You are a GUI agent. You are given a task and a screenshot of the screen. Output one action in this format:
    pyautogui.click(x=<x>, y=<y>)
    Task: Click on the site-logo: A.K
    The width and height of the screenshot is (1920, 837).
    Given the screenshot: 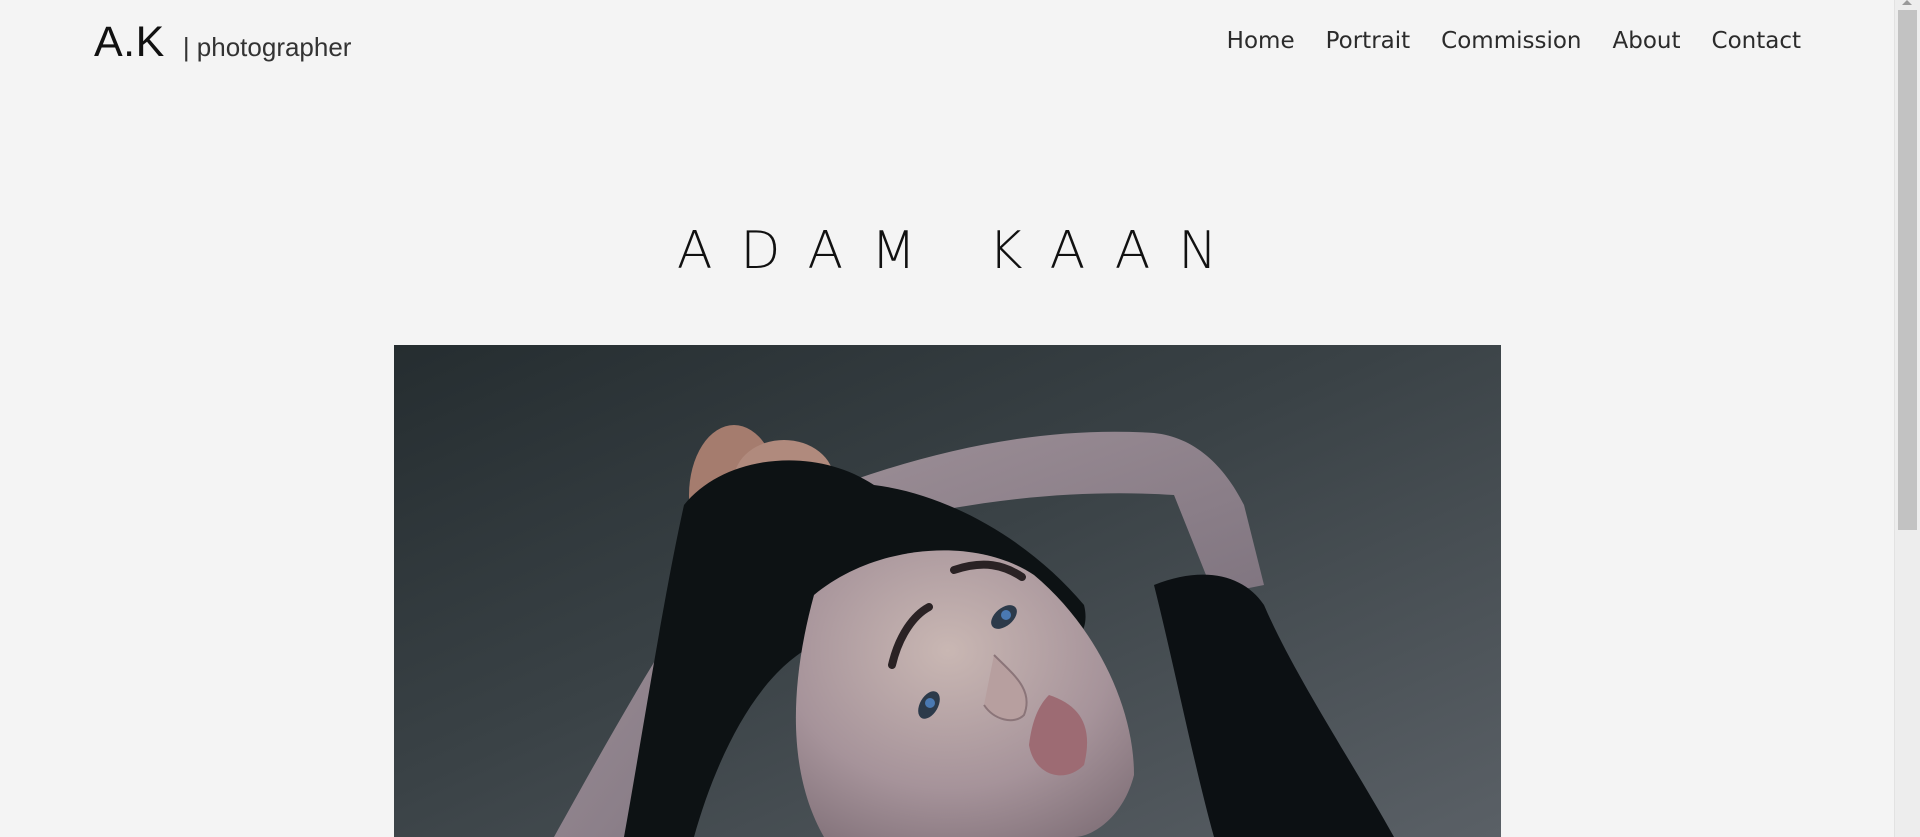 What is the action you would take?
    pyautogui.click(x=129, y=42)
    